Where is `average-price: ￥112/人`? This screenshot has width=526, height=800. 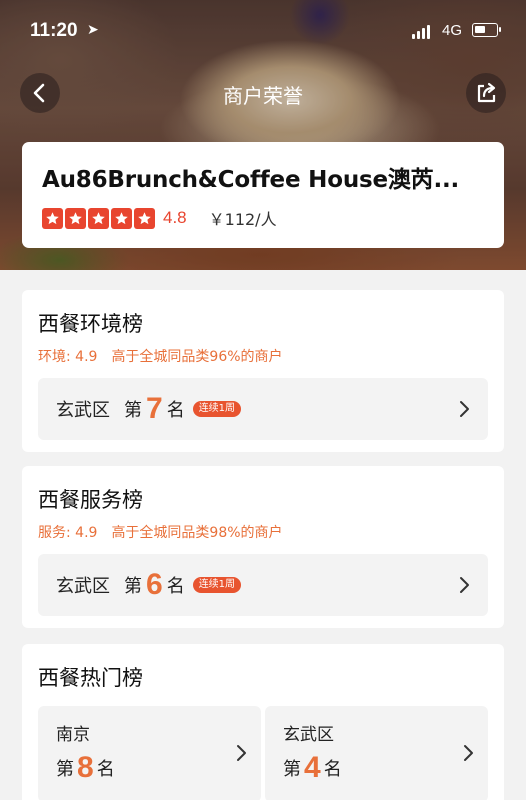
average-price: ￥112/人 is located at coordinates (242, 219).